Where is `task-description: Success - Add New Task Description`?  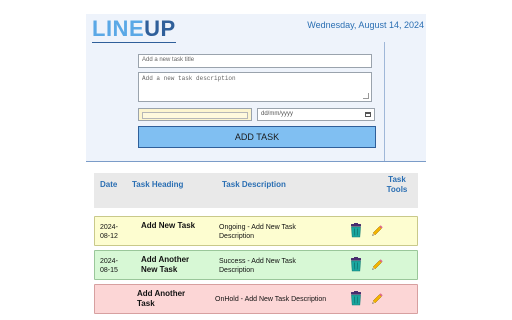
task-description: Success - Add New Task Description is located at coordinates (257, 266).